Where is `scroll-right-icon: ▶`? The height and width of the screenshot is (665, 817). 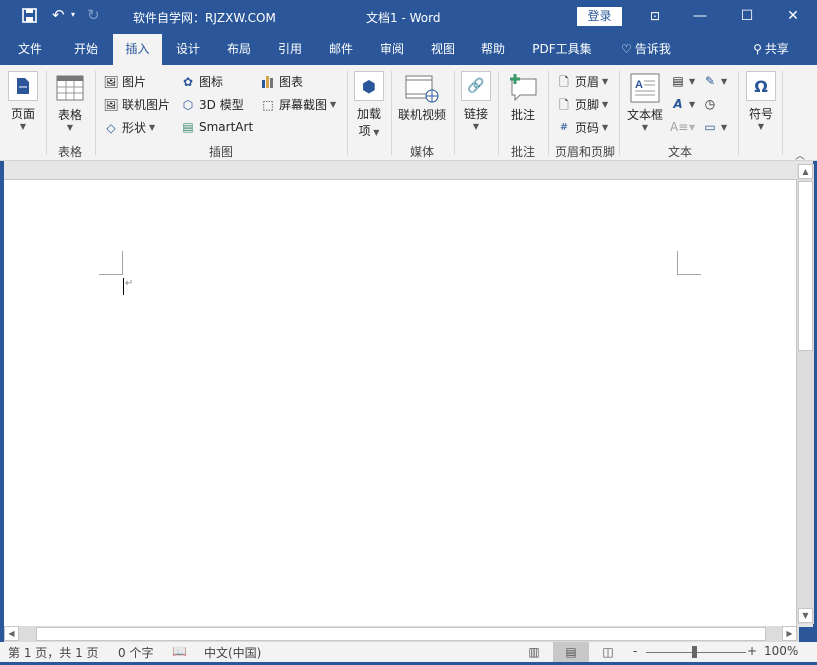 scroll-right-icon: ▶ is located at coordinates (789, 633).